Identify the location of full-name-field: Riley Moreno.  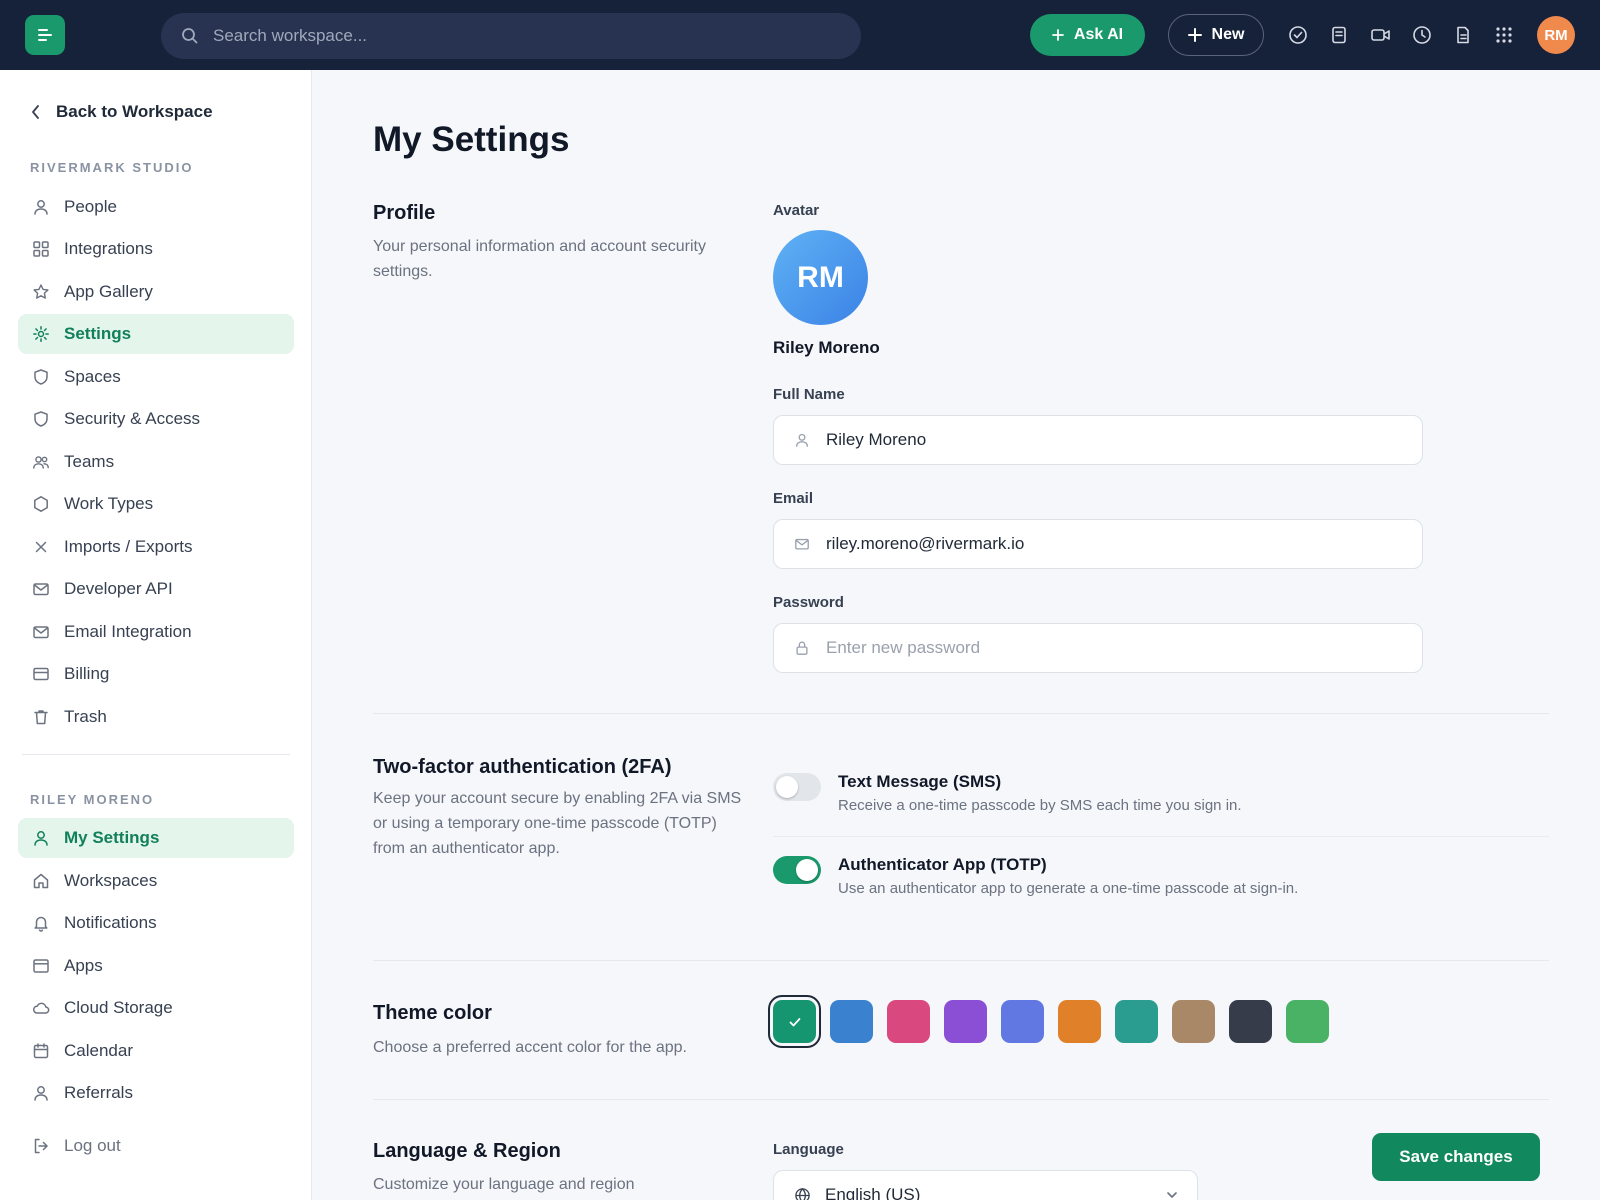
(1098, 440).